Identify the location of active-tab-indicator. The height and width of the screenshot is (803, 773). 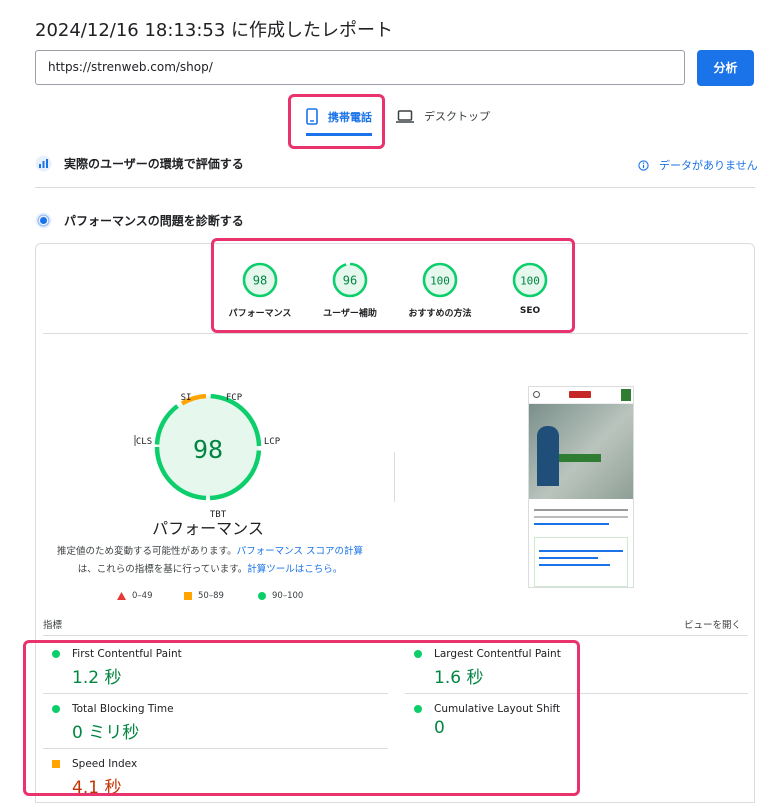
(339, 134).